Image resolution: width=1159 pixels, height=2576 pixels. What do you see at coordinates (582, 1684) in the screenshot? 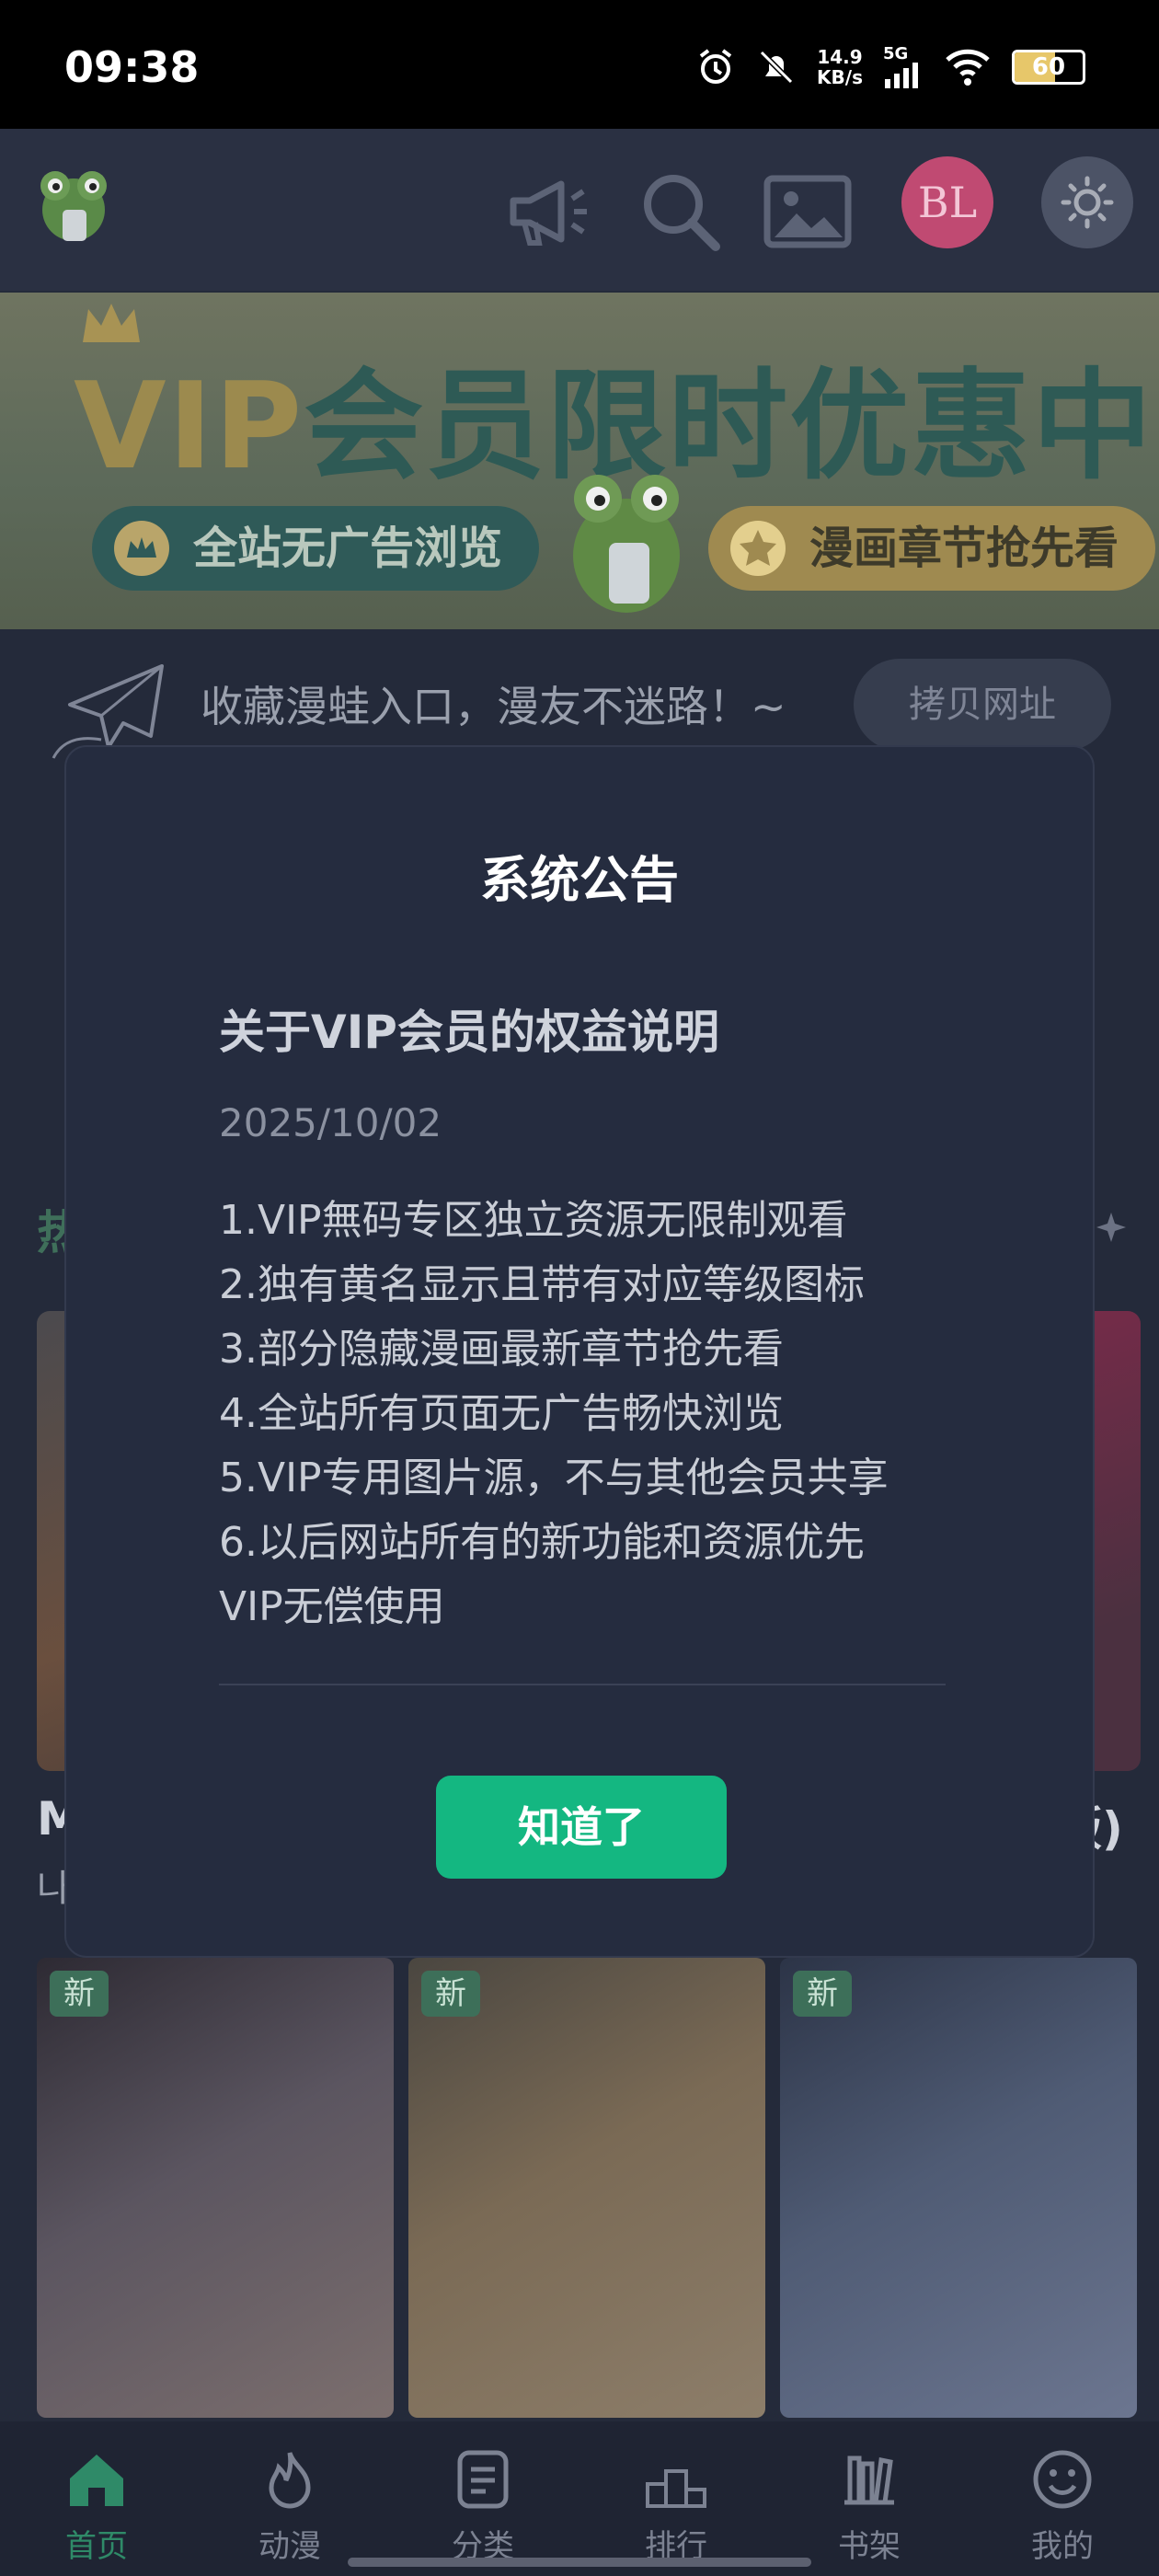
I see `divider` at bounding box center [582, 1684].